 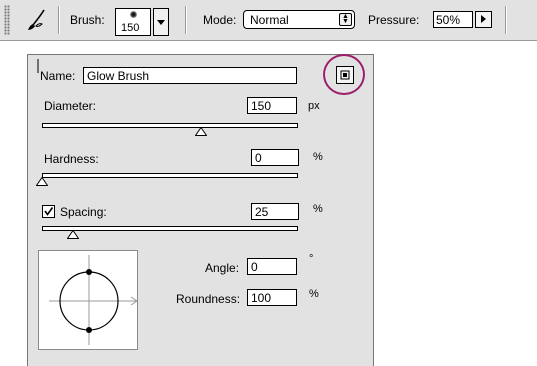 What do you see at coordinates (70, 106) in the screenshot?
I see `diameter-label: Diameter:` at bounding box center [70, 106].